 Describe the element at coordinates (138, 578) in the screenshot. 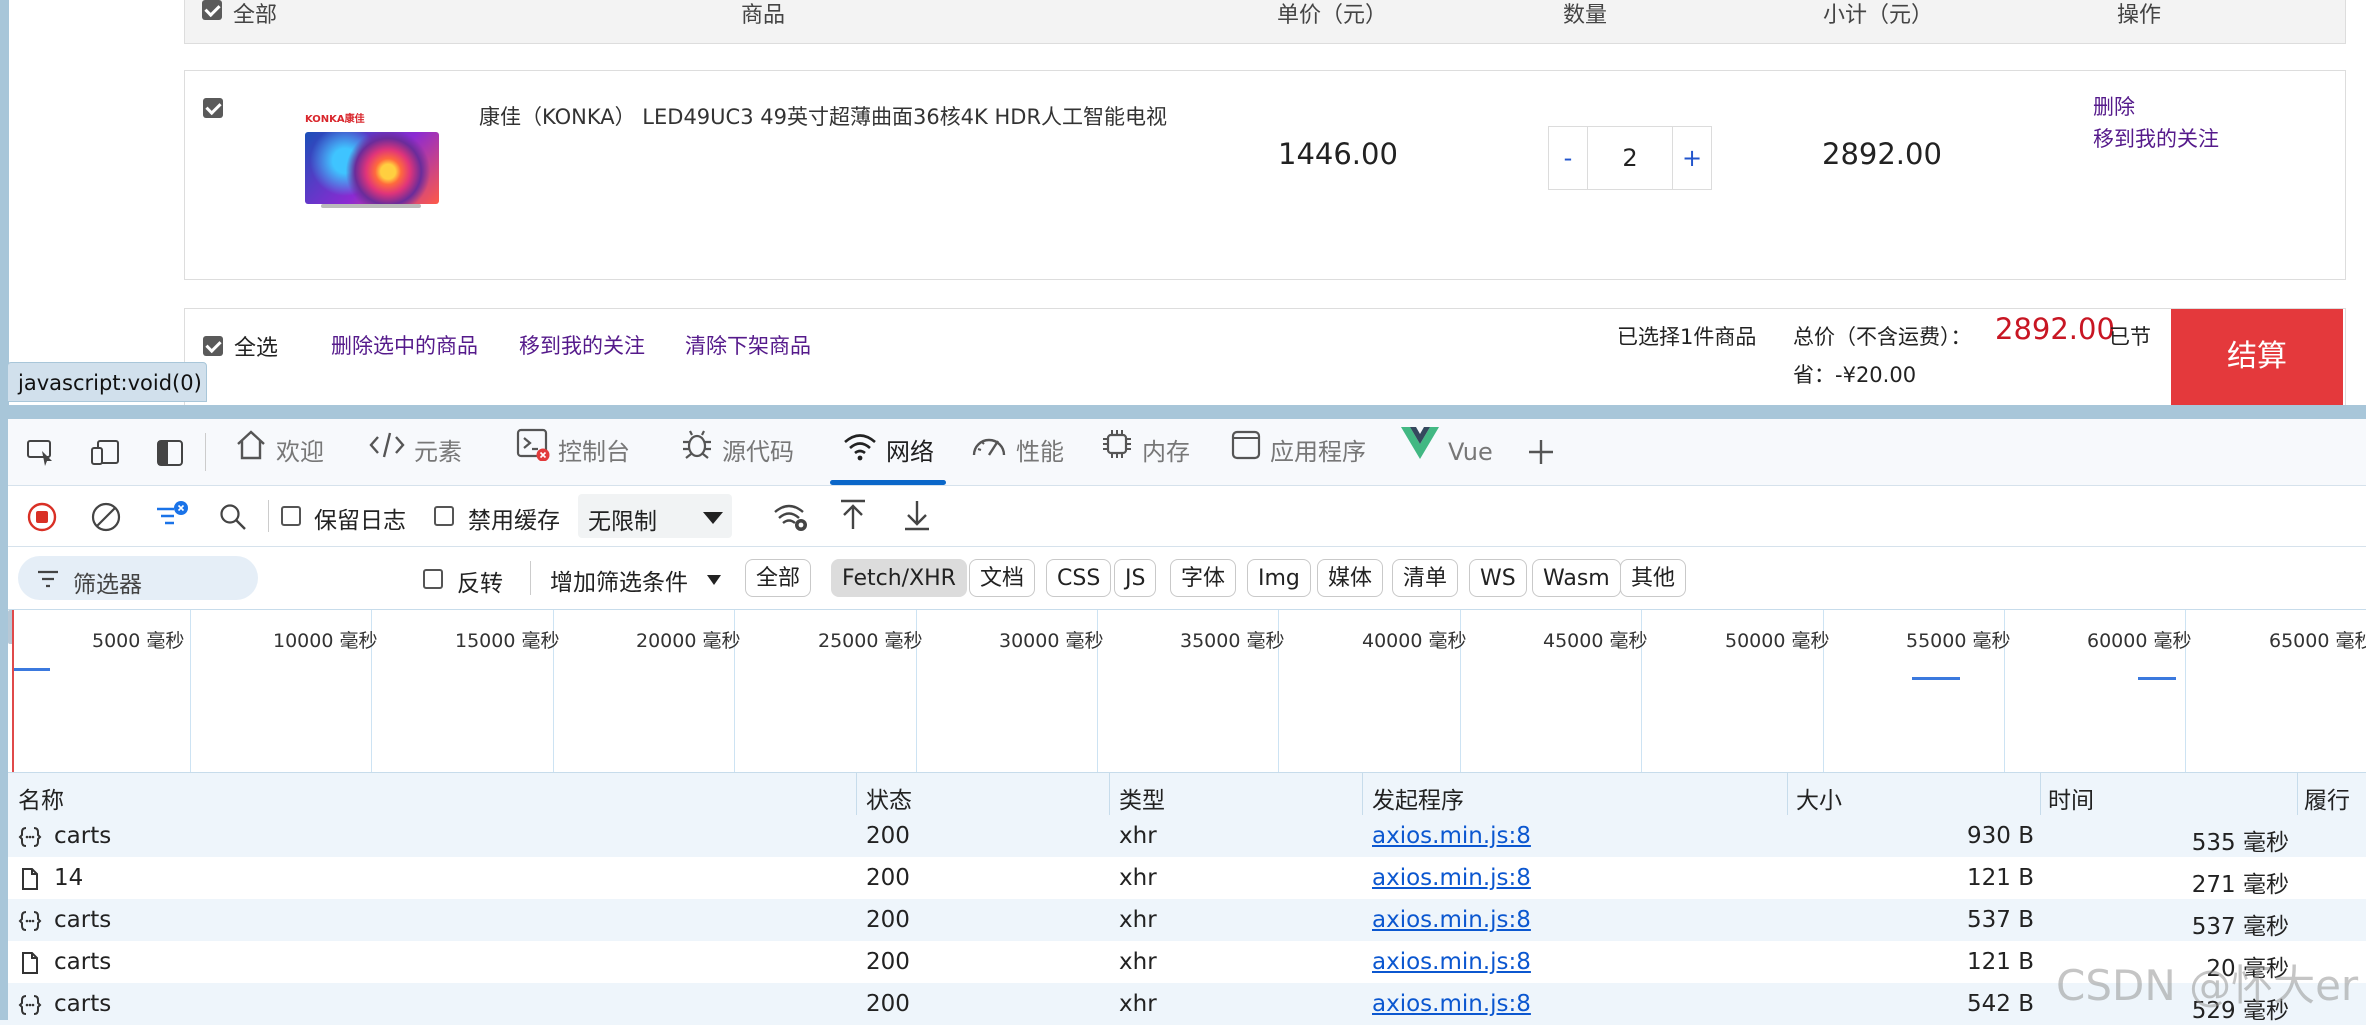

I see `filter-input: 筛选器` at that location.